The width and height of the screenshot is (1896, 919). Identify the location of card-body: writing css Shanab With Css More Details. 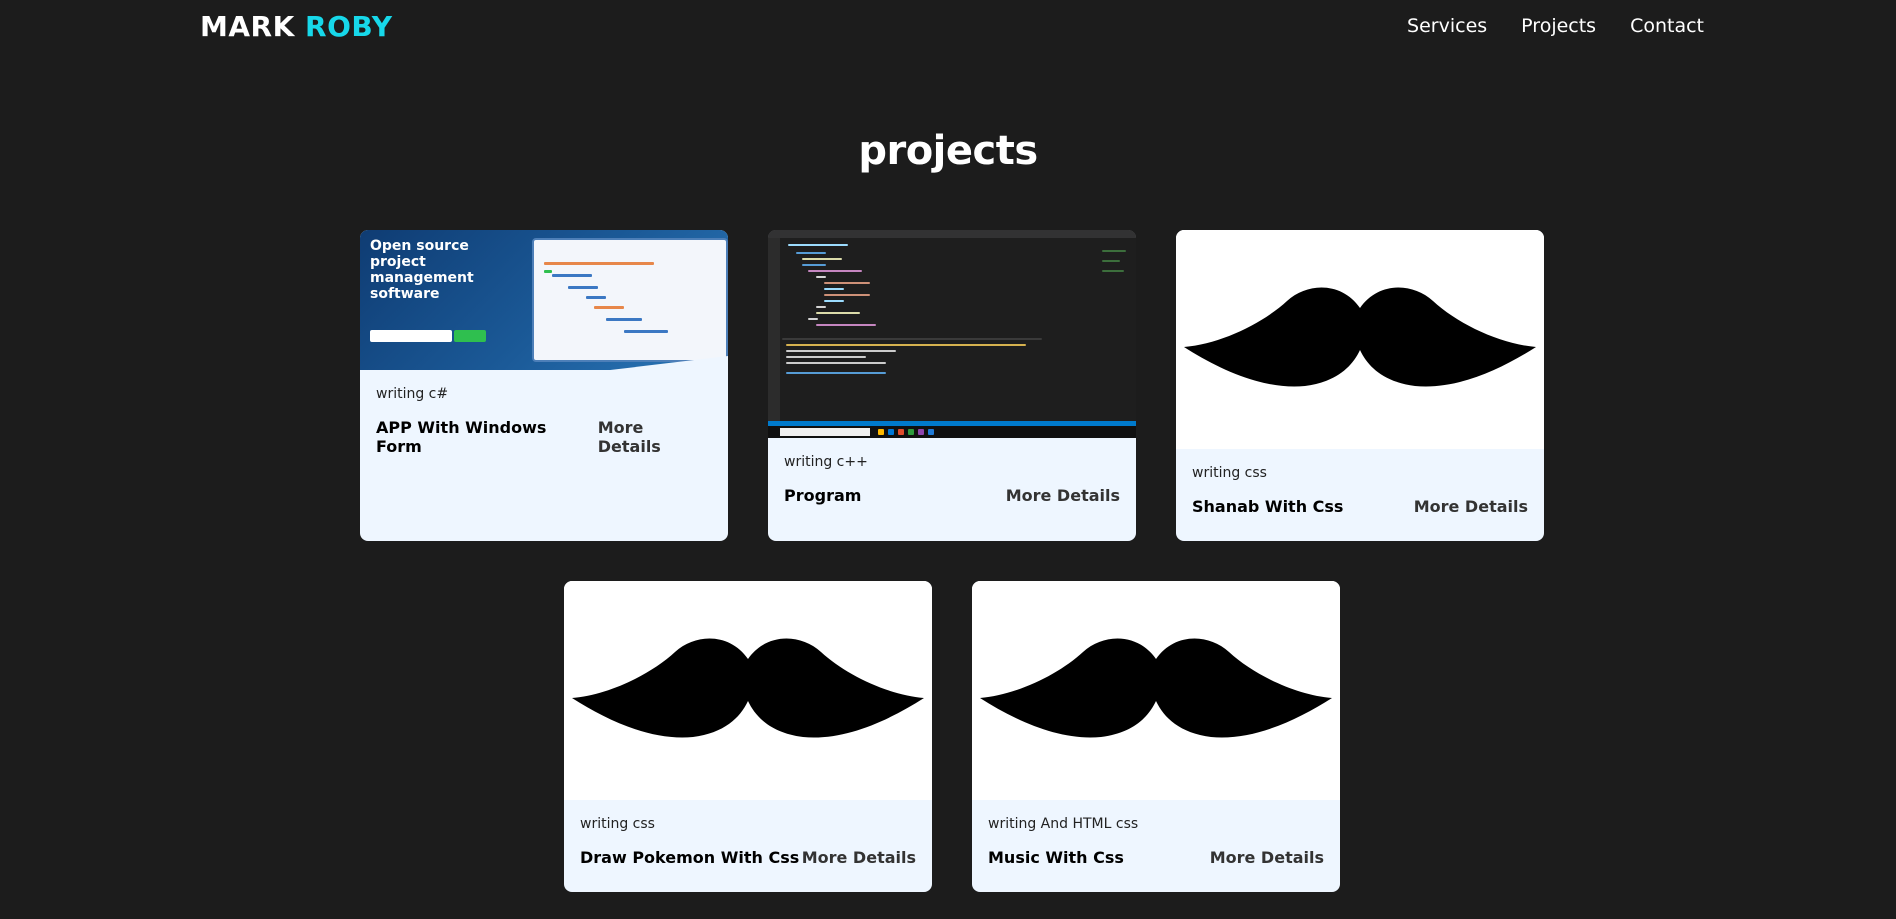
(1360, 482).